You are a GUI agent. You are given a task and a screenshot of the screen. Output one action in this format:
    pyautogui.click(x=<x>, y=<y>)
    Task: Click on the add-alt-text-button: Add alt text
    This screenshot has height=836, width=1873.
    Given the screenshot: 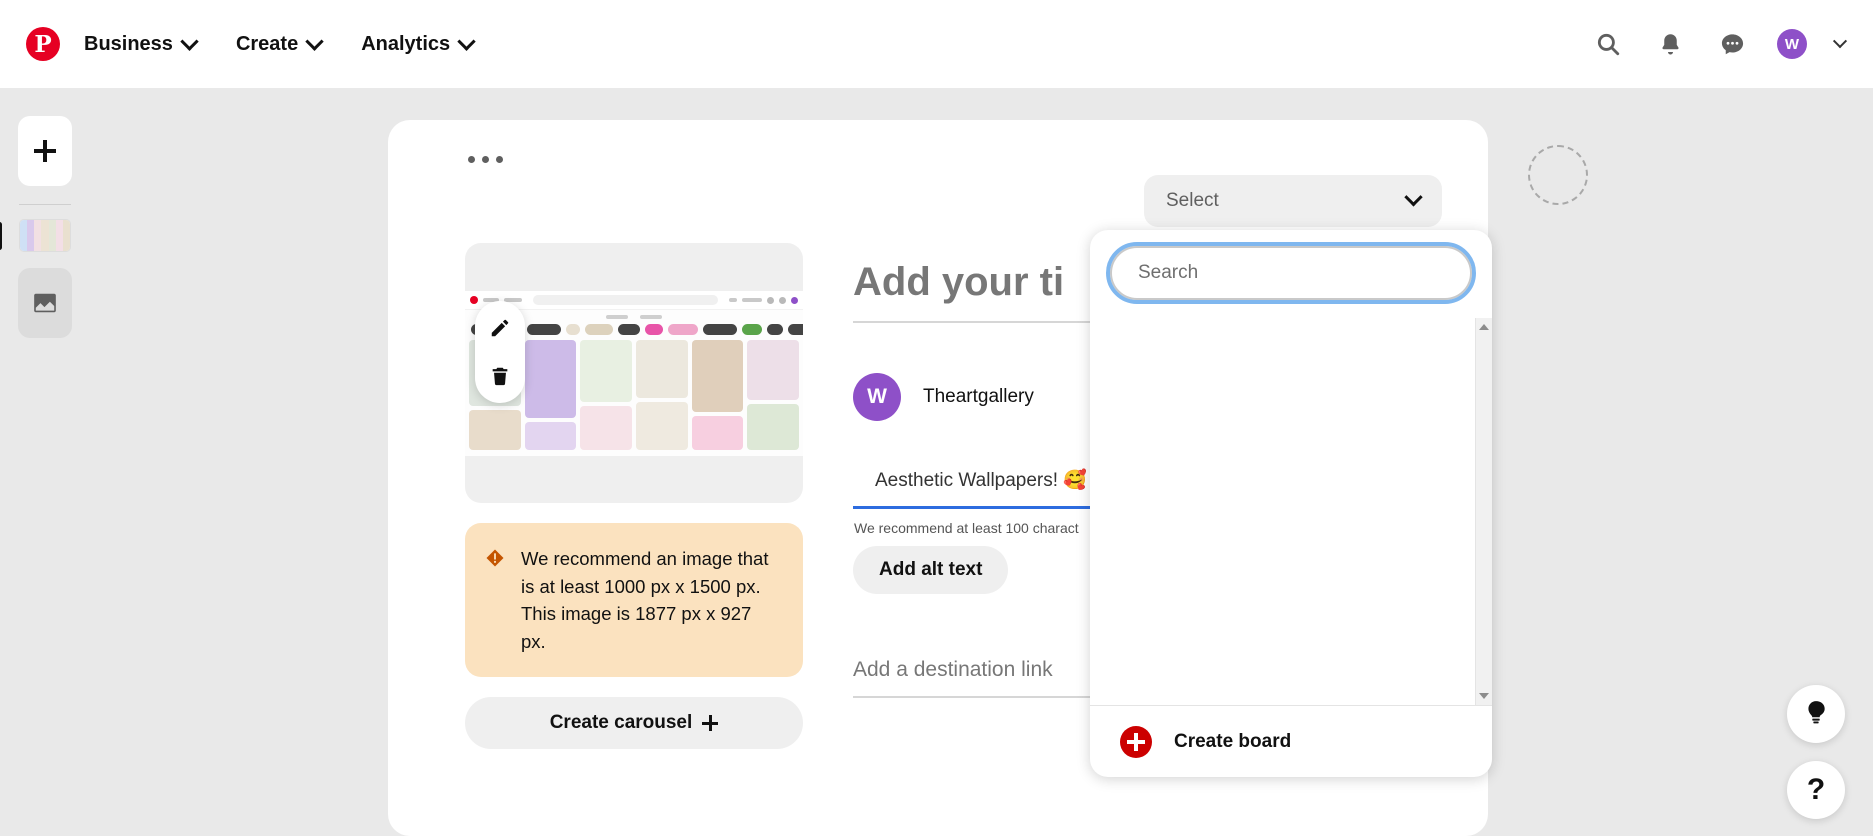 What is the action you would take?
    pyautogui.click(x=931, y=570)
    